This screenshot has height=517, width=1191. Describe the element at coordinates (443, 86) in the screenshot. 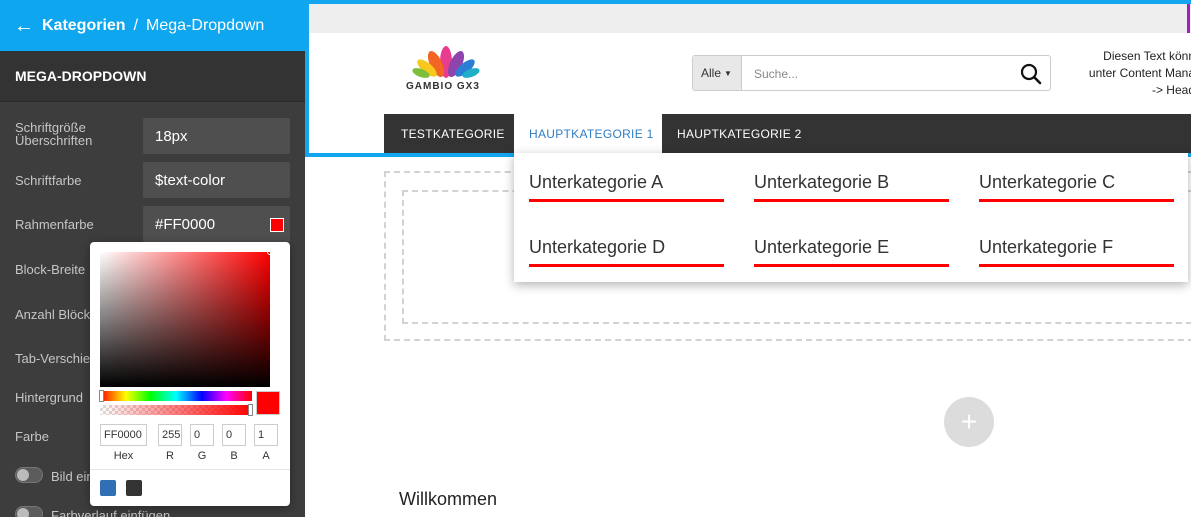

I see `logo-text: GAMBIO GX3` at that location.